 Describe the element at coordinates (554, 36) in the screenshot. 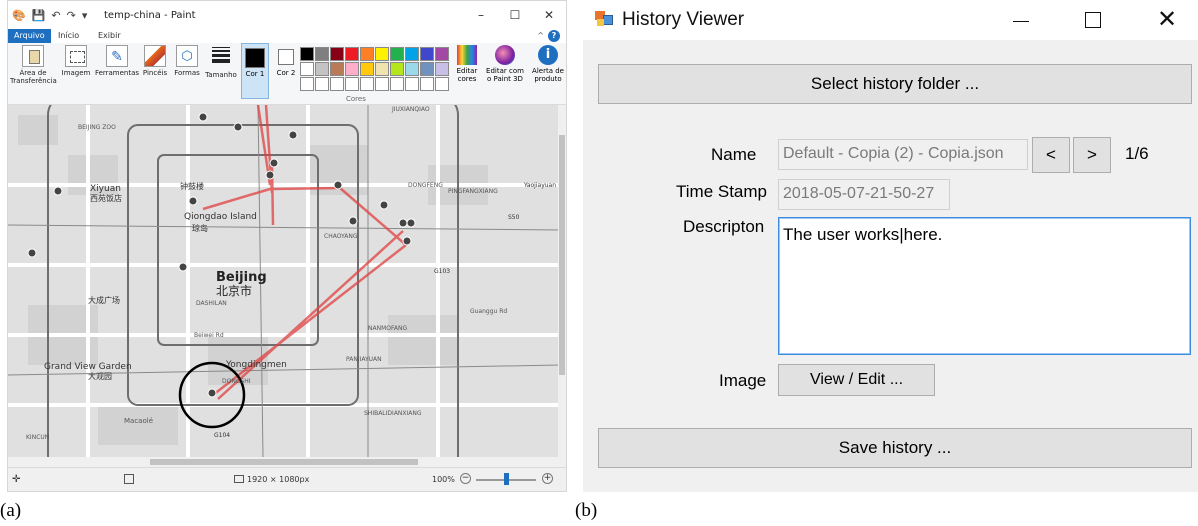

I see `help-icon: ?` at that location.